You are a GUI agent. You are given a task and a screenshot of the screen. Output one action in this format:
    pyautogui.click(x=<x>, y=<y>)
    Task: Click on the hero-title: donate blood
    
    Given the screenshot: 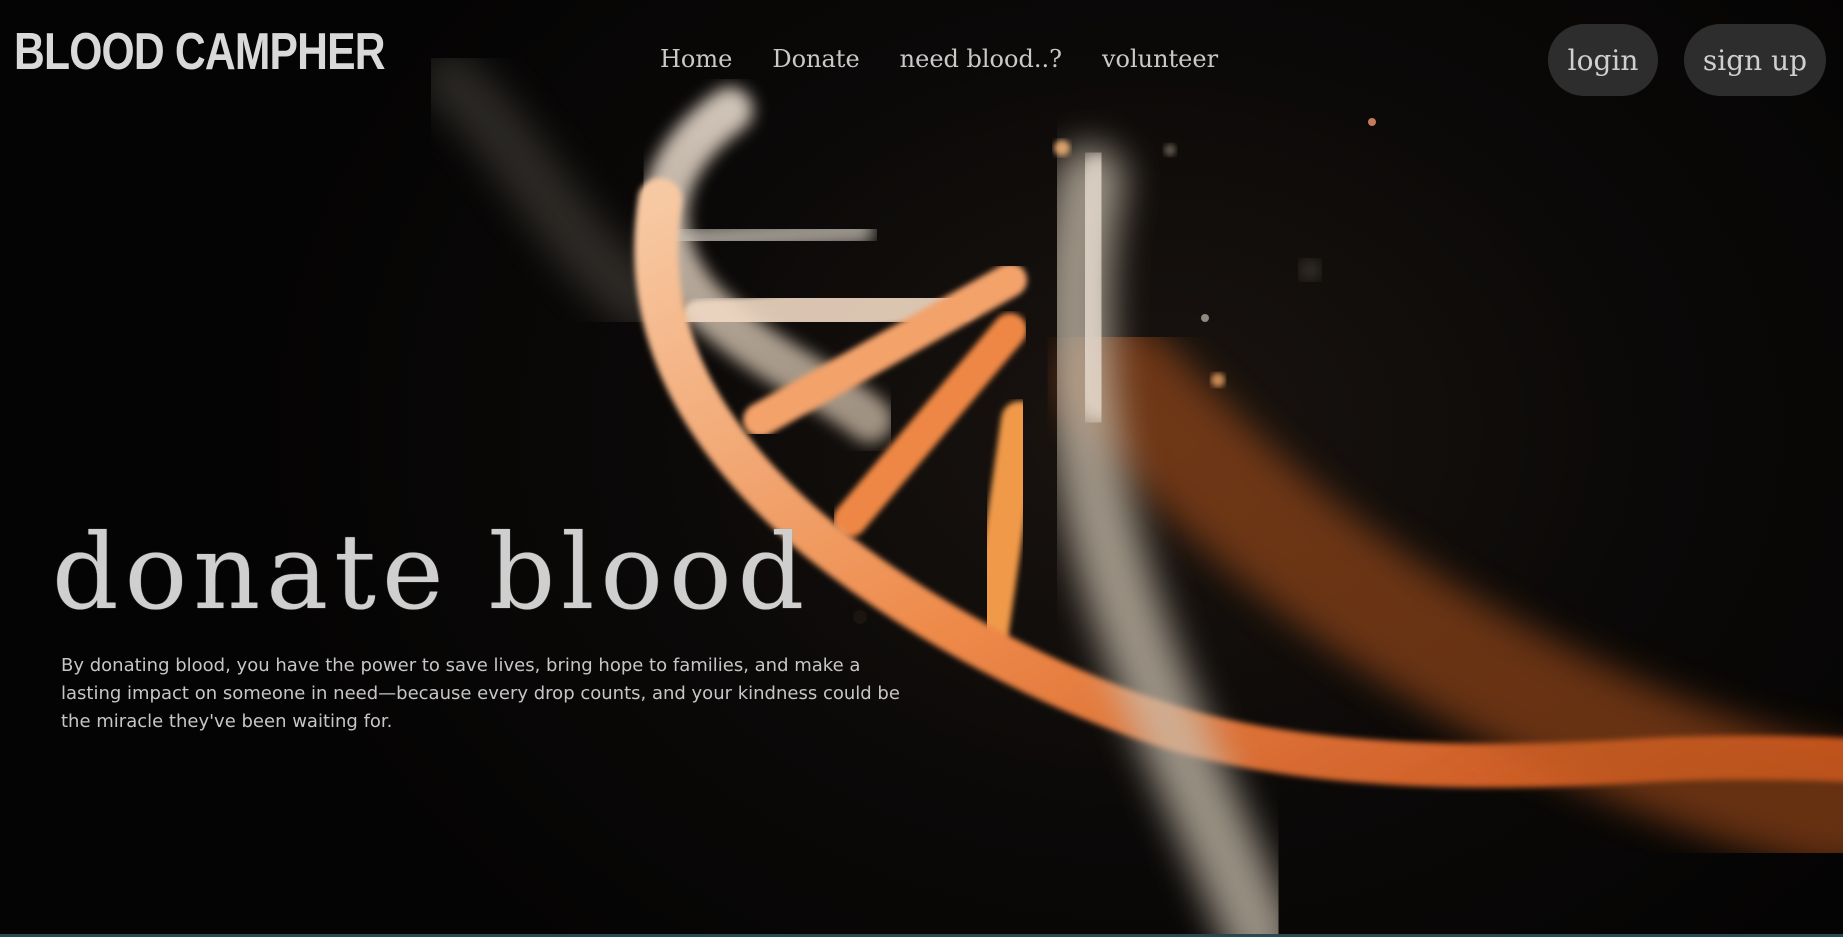 What is the action you would take?
    pyautogui.click(x=431, y=572)
    